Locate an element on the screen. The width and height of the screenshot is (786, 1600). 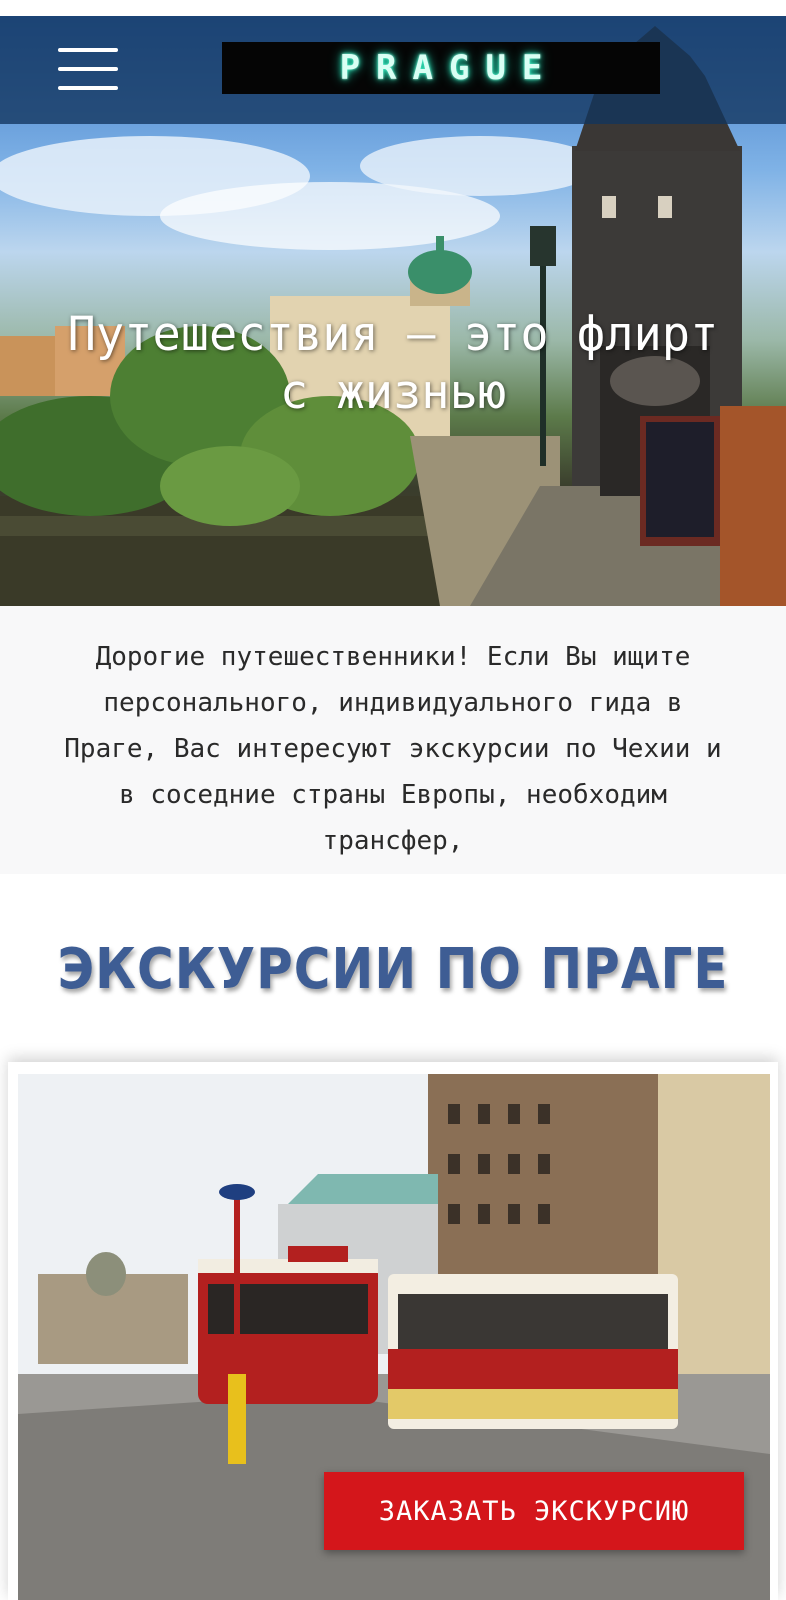
order-tour-button: ЗАКАЗАТЬ ЭКСКУРСИЮ is located at coordinates (534, 1511).